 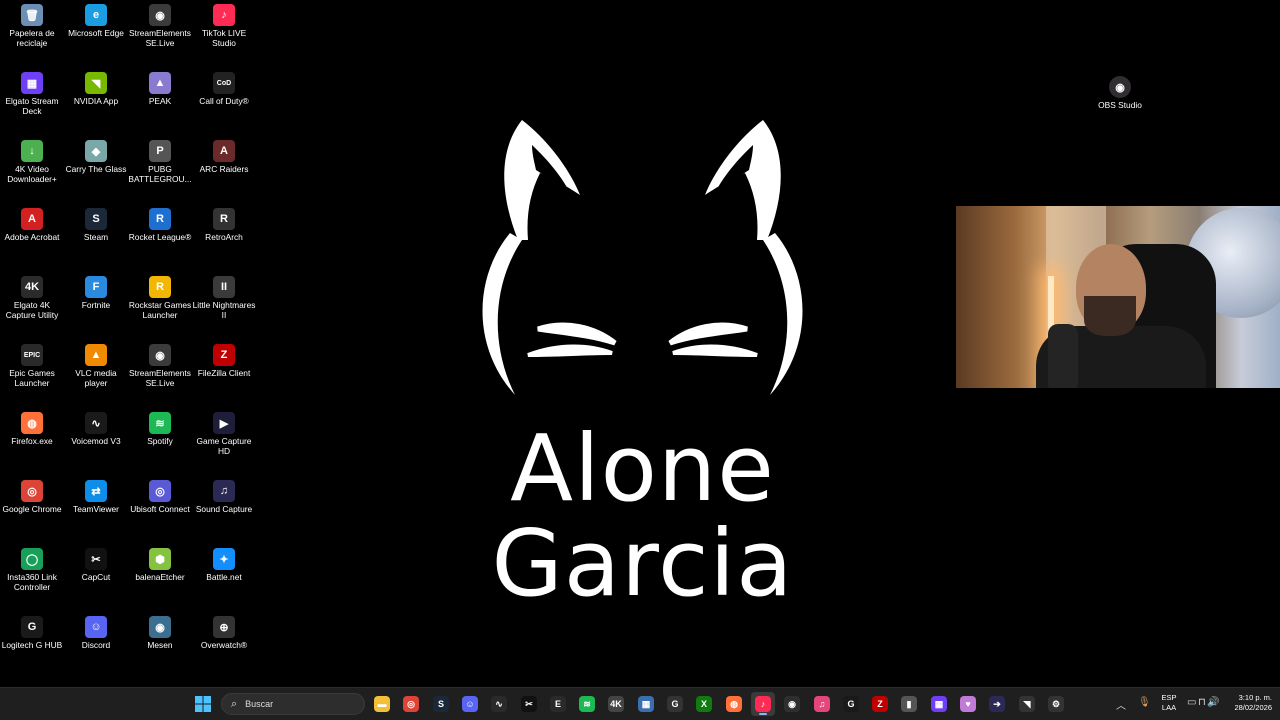 What do you see at coordinates (32, 355) in the screenshot?
I see `epic-games-icon: EPIC` at bounding box center [32, 355].